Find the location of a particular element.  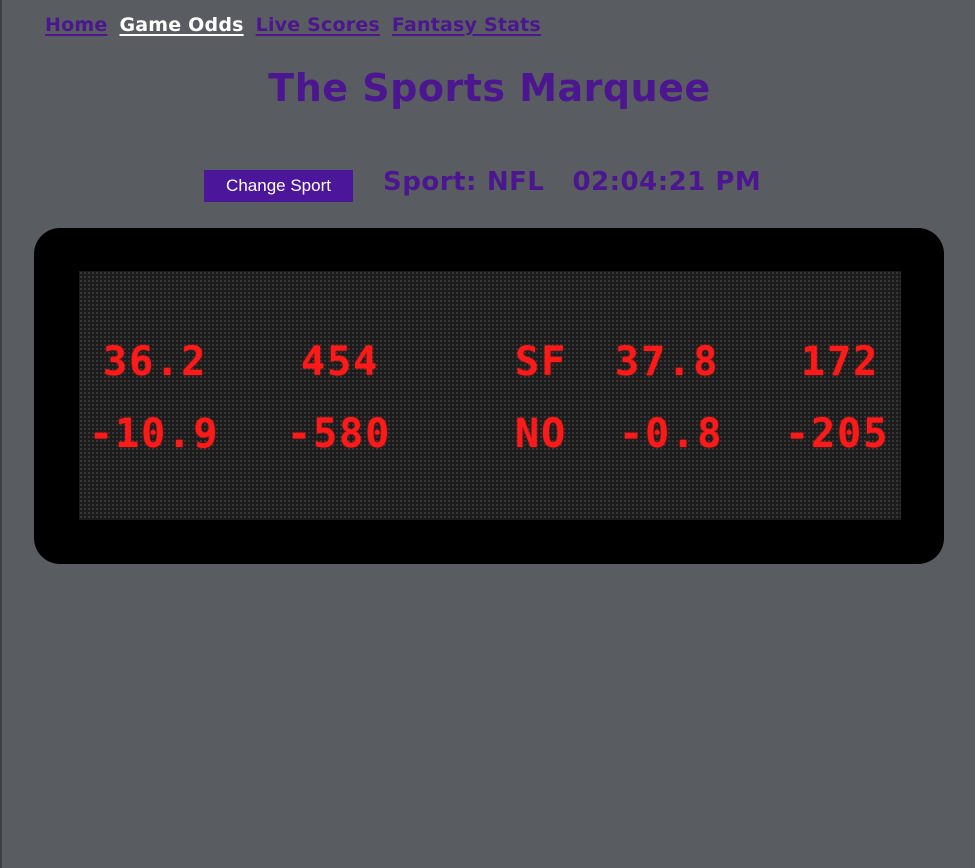

marquee-cell: 36.2 is located at coordinates (155, 362).